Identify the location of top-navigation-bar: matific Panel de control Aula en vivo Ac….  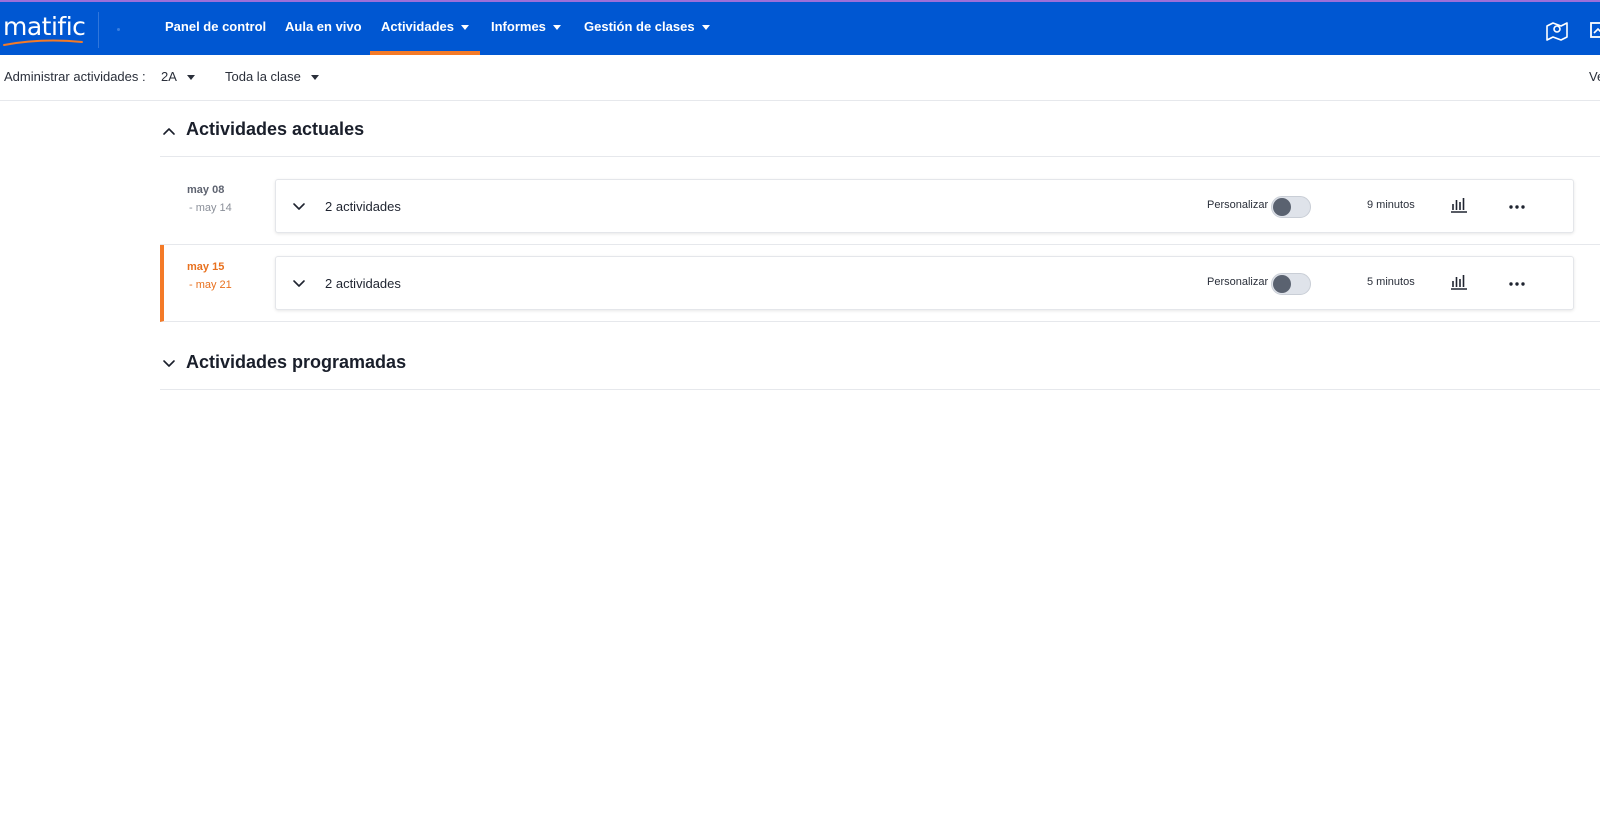
(800, 27).